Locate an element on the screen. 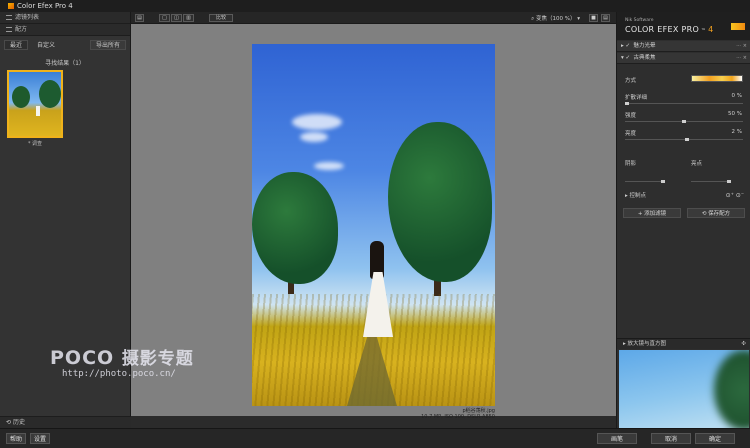 The height and width of the screenshot is (448, 750). filter-glamour-glow: ▸ ✓ 魅力光晕 ⋯ × is located at coordinates (683, 46).